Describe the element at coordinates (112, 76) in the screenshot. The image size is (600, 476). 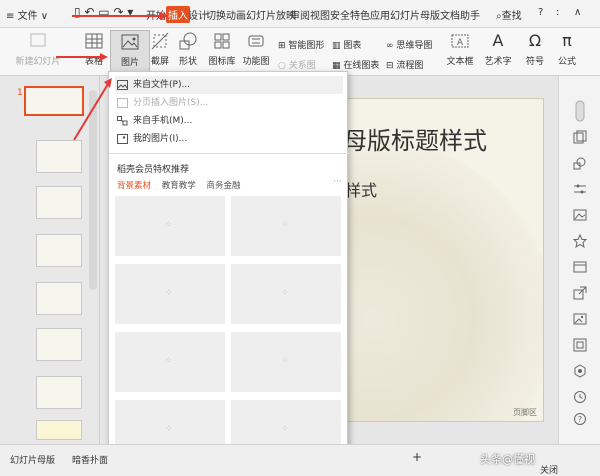
I see `annotation-arrows` at that location.